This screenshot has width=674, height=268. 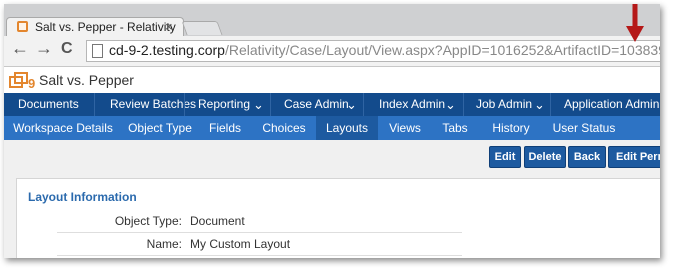 I want to click on app-header: 9 Salt vs. Pepper, so click(x=332, y=80).